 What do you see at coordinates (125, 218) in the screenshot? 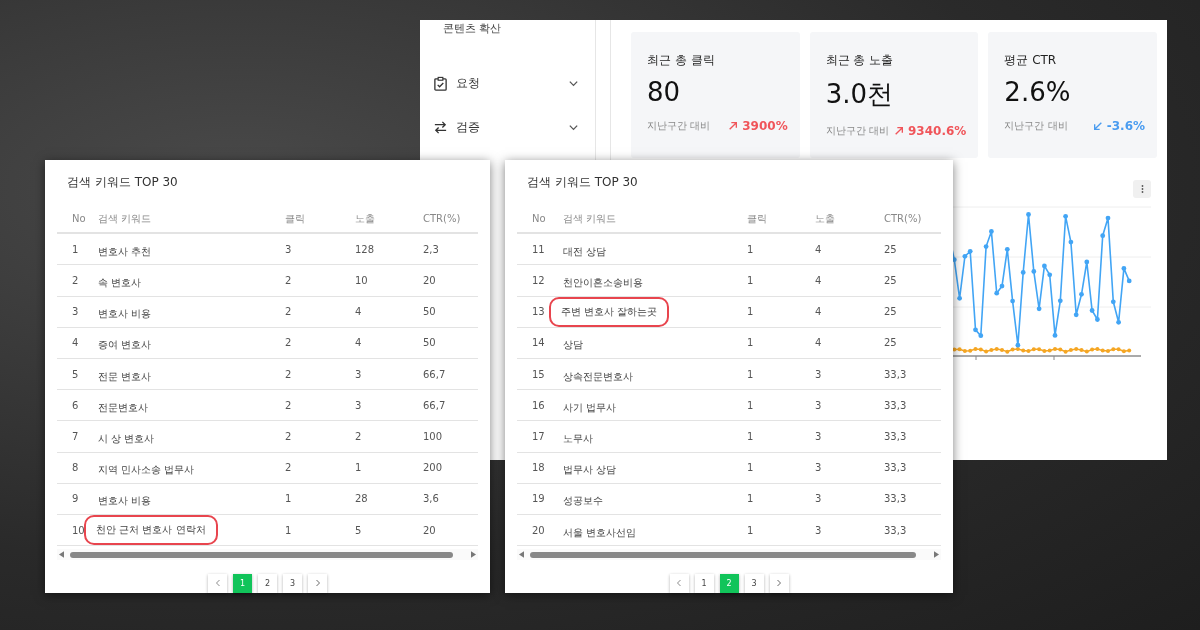
I see `column-header: 검색 키워드` at bounding box center [125, 218].